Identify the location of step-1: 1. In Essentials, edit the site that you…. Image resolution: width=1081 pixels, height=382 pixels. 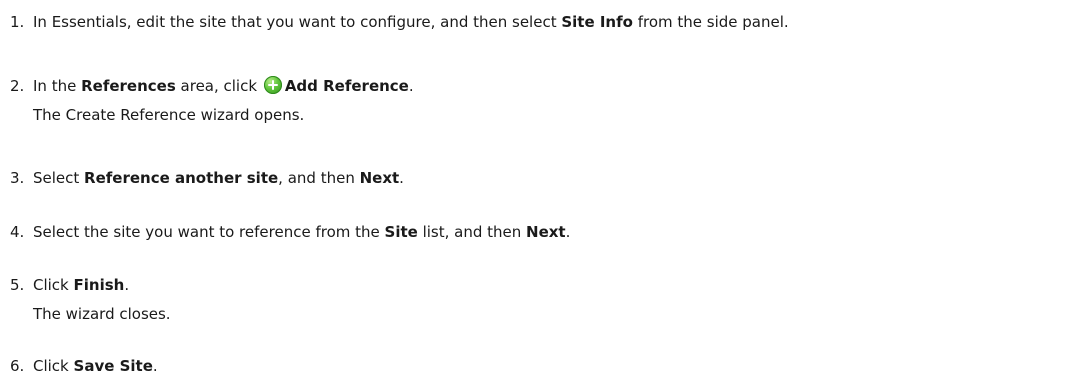
(540, 22).